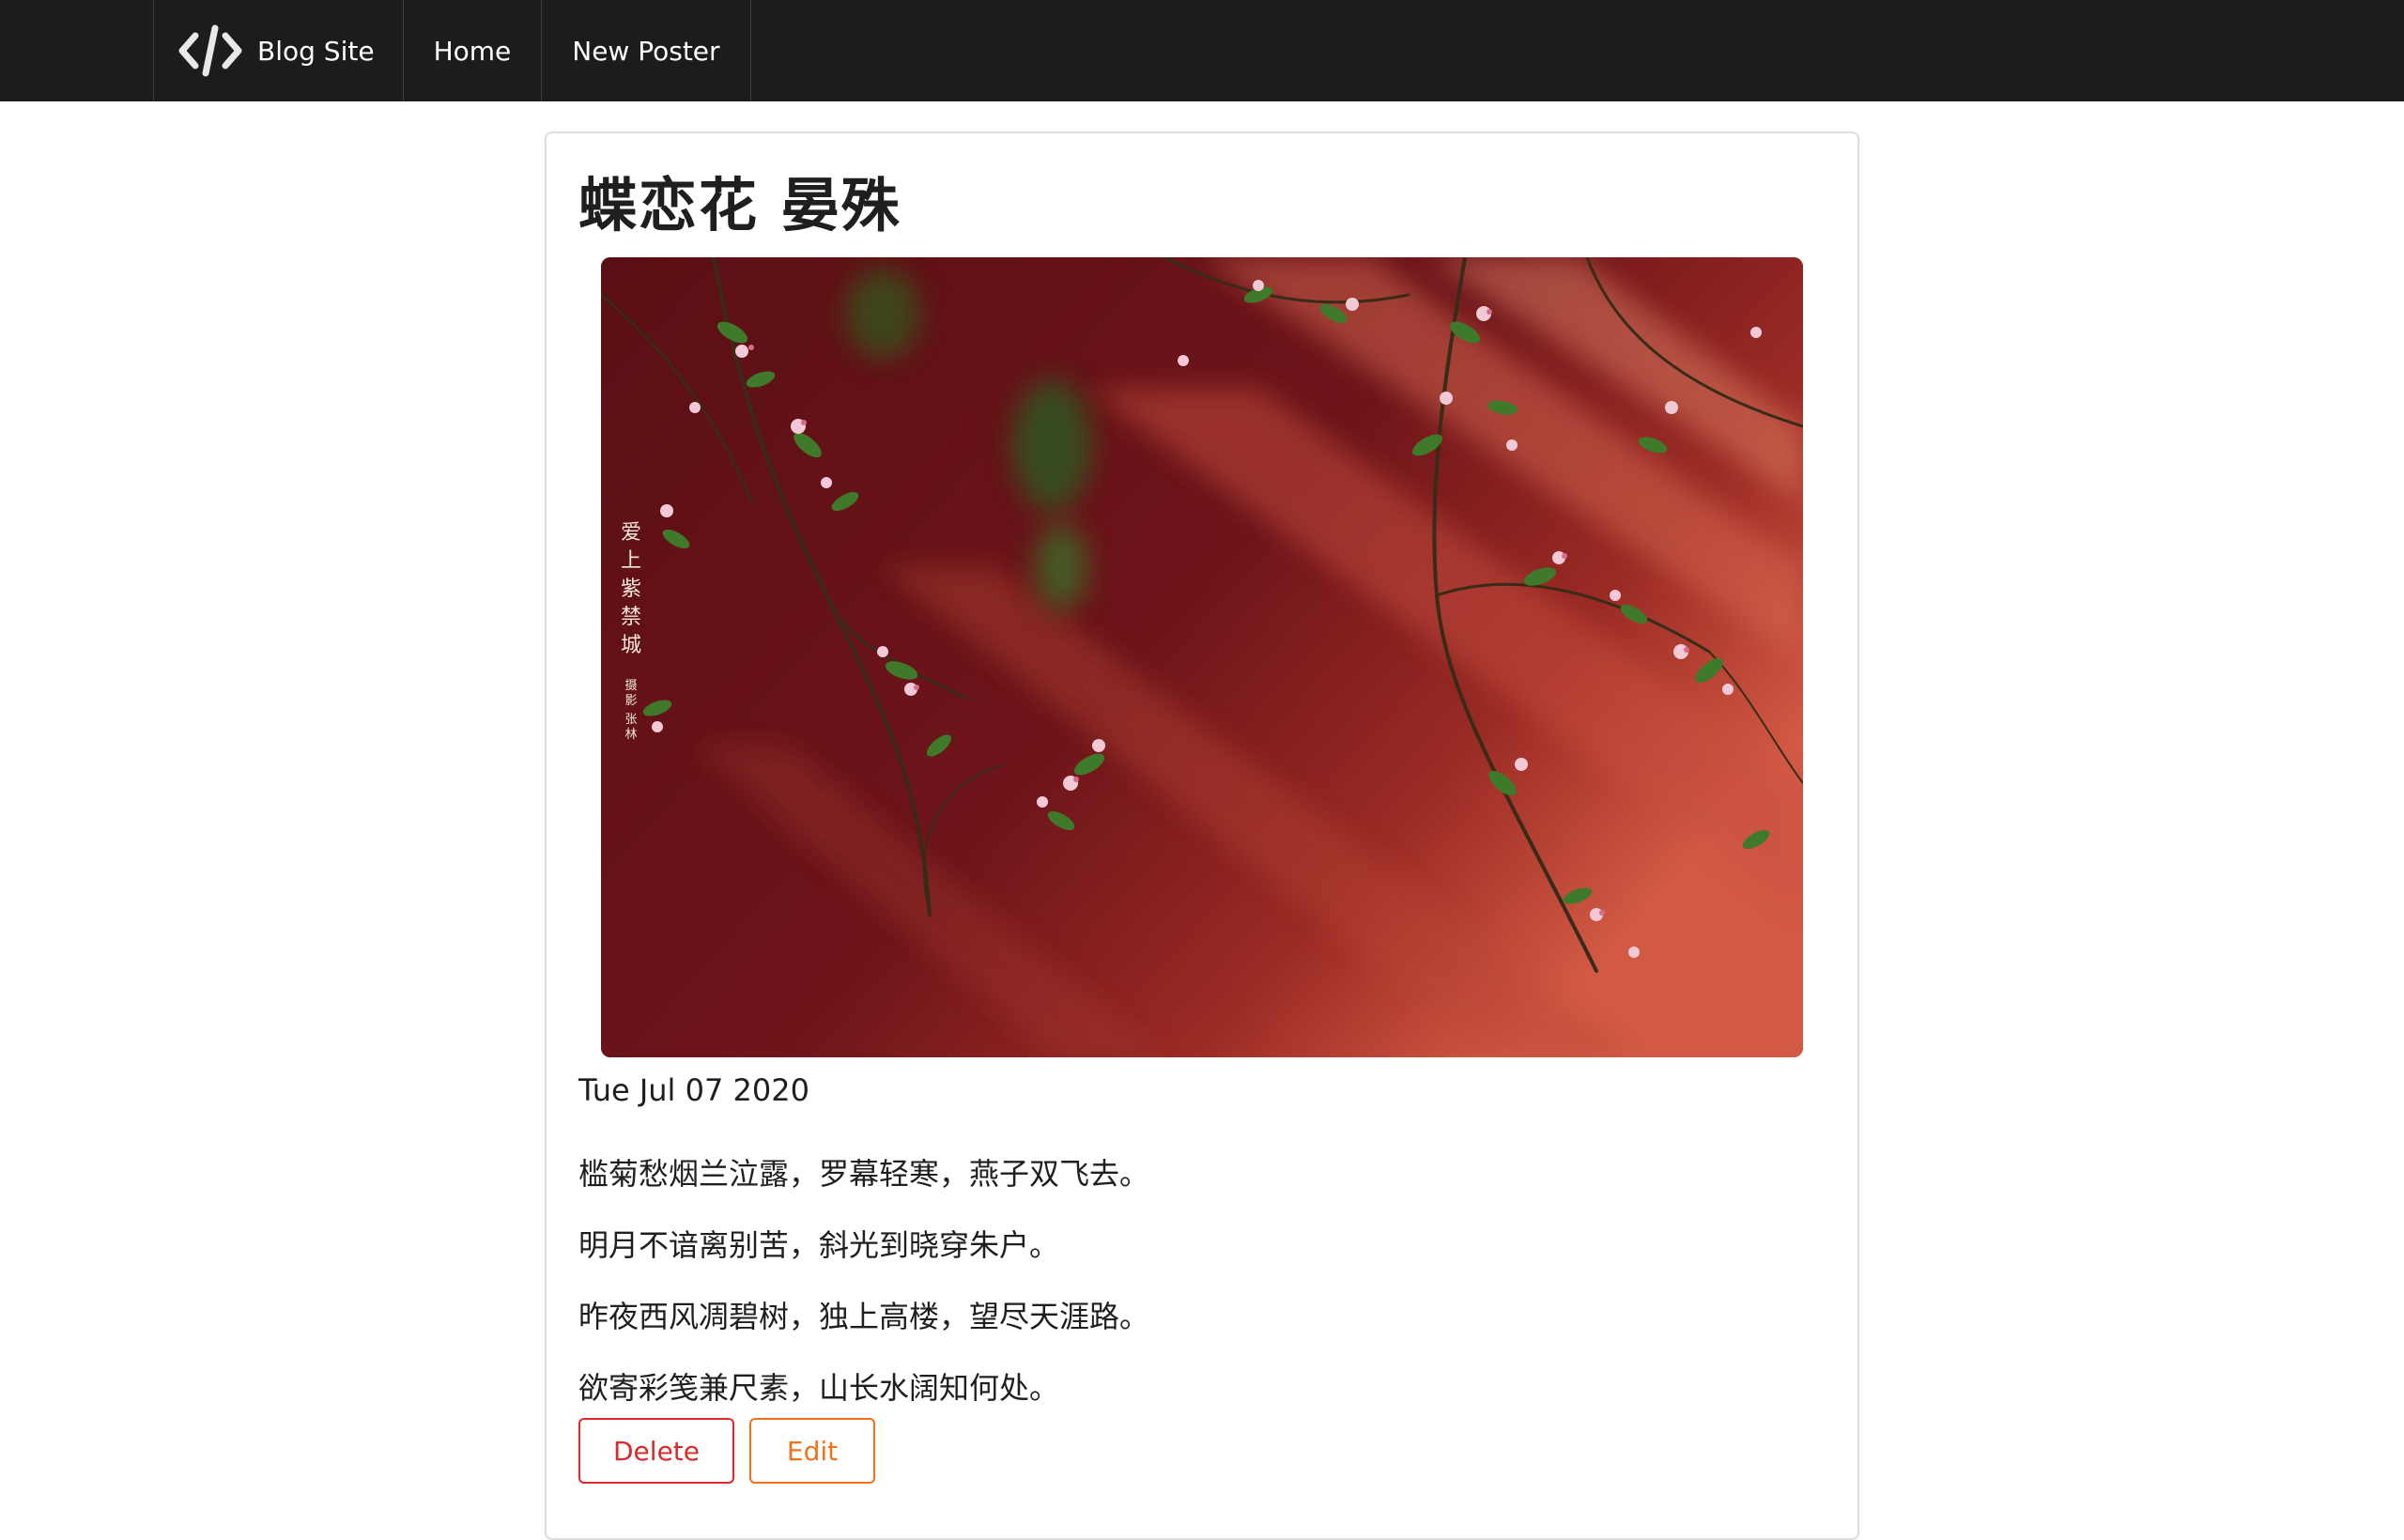 The image size is (2404, 1540). What do you see at coordinates (630, 735) in the screenshot?
I see `svg-text: 林` at bounding box center [630, 735].